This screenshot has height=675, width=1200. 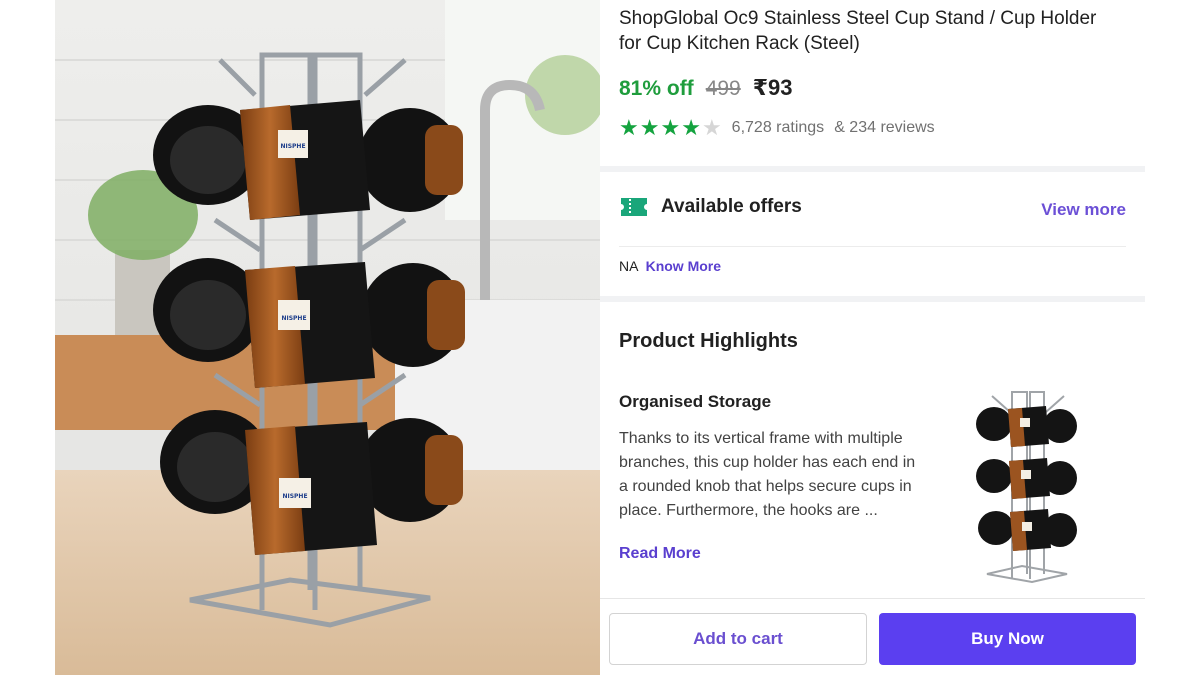 I want to click on buy-now-button: Buy Now, so click(x=1007, y=639).